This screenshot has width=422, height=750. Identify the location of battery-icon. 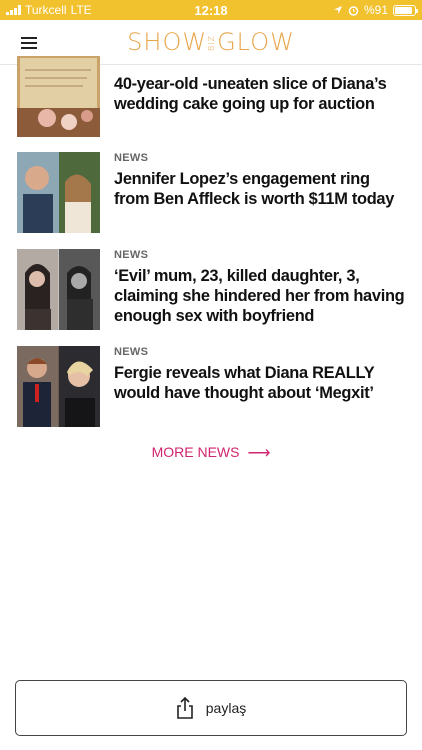
(405, 10).